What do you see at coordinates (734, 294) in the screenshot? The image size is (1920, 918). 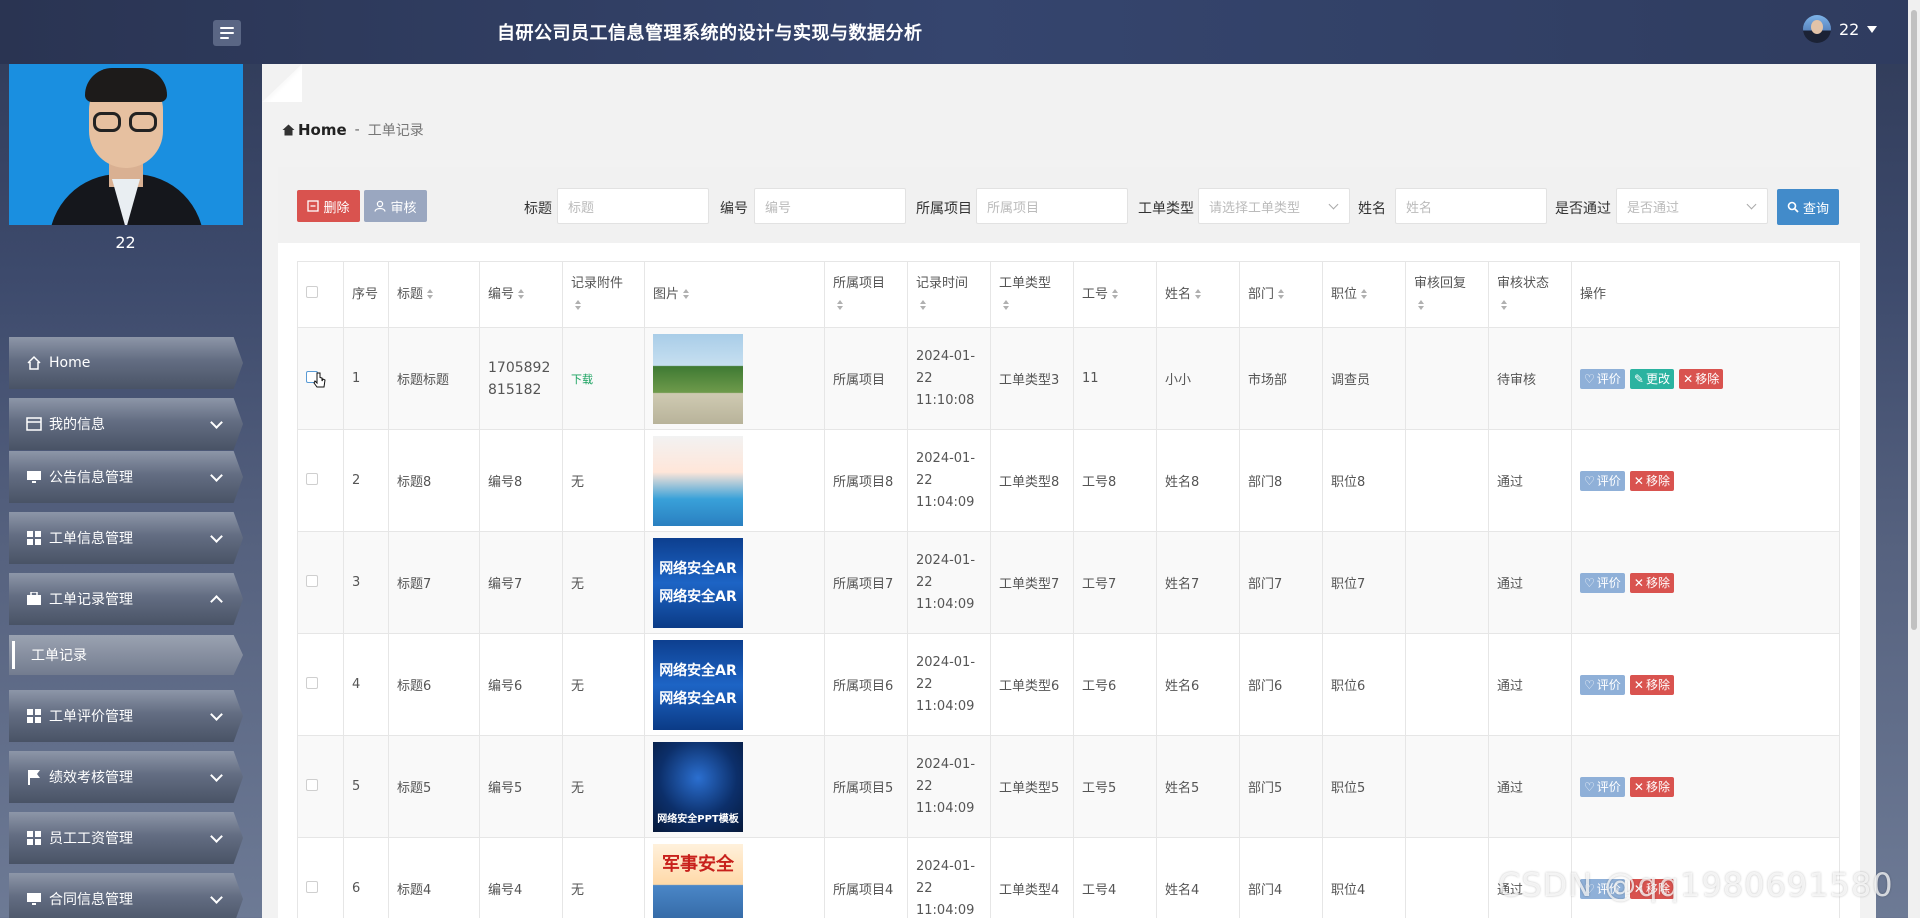 I see `col-image: 图片` at bounding box center [734, 294].